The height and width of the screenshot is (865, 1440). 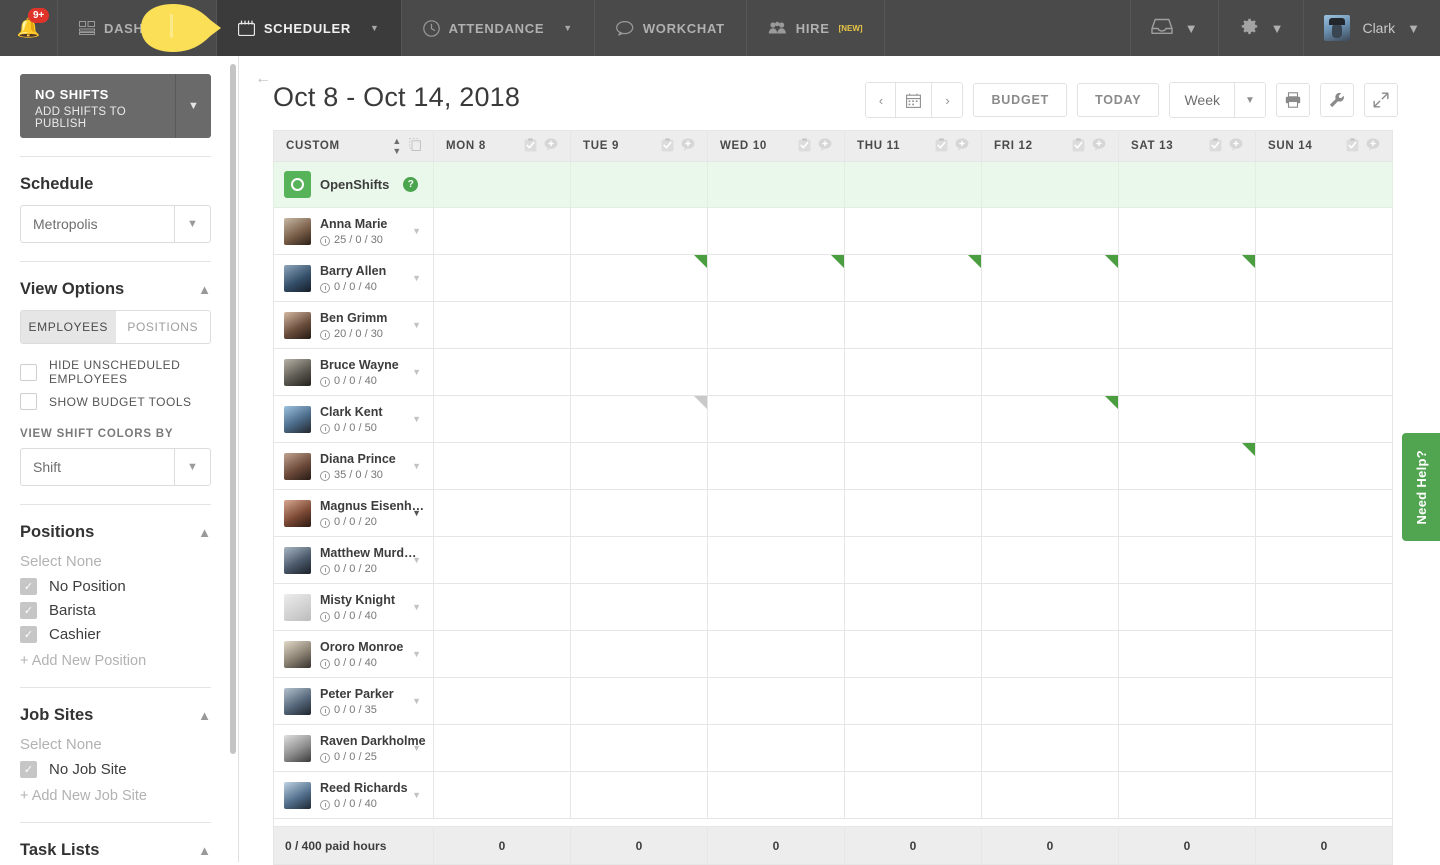 What do you see at coordinates (833, 748) in the screenshot?
I see `table-row: Raven Darkholme 0 / 0 / 25 ▼` at bounding box center [833, 748].